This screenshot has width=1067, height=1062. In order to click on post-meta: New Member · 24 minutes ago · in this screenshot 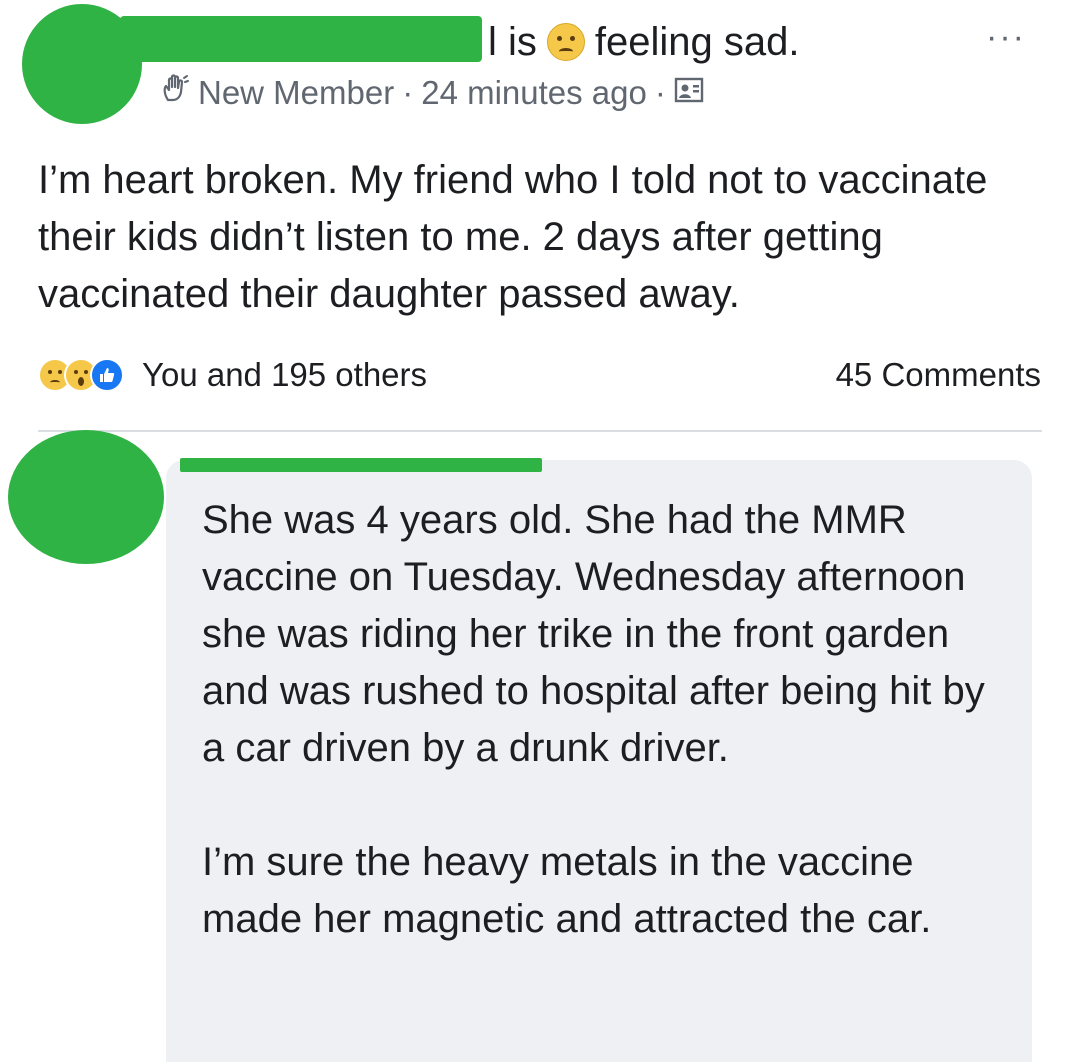, I will do `click(432, 93)`.